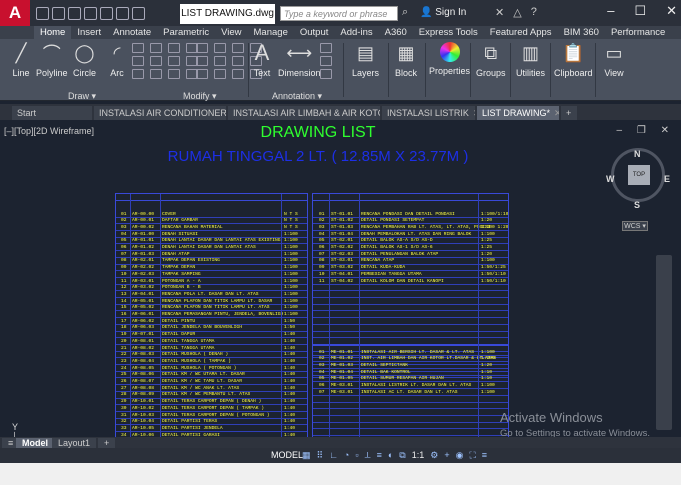 The image size is (681, 485). Describe the element at coordinates (304, 113) in the screenshot. I see `doc-tab-air-limbah: INSTALASI AIR LIMBAH & AIR KOTOR*✕` at that location.